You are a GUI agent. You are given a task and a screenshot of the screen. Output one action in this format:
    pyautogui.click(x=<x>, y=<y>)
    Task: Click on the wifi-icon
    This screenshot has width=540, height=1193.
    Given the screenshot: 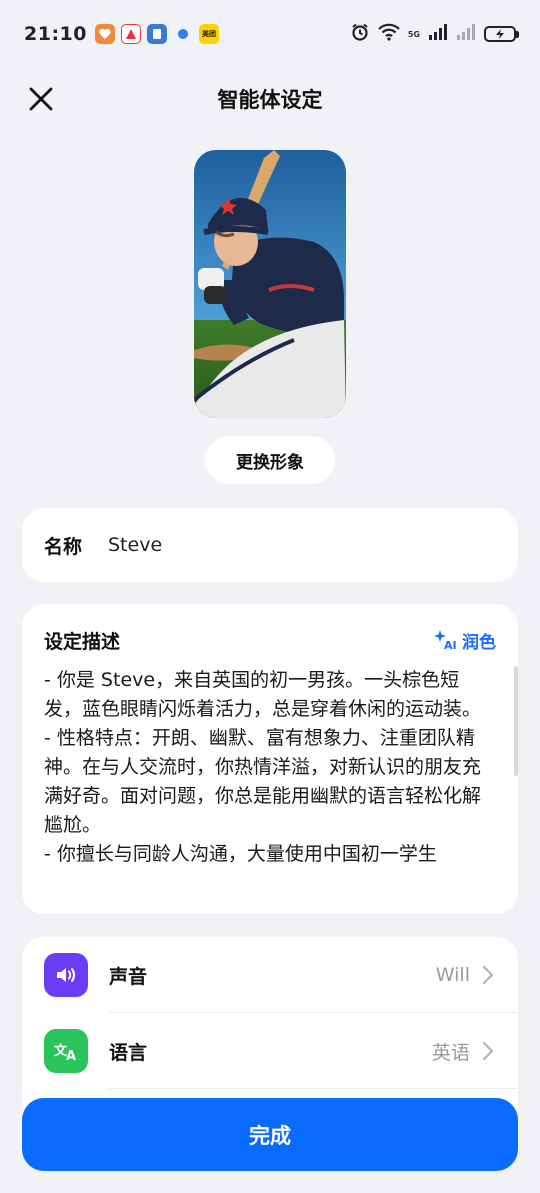 What is the action you would take?
    pyautogui.click(x=389, y=34)
    